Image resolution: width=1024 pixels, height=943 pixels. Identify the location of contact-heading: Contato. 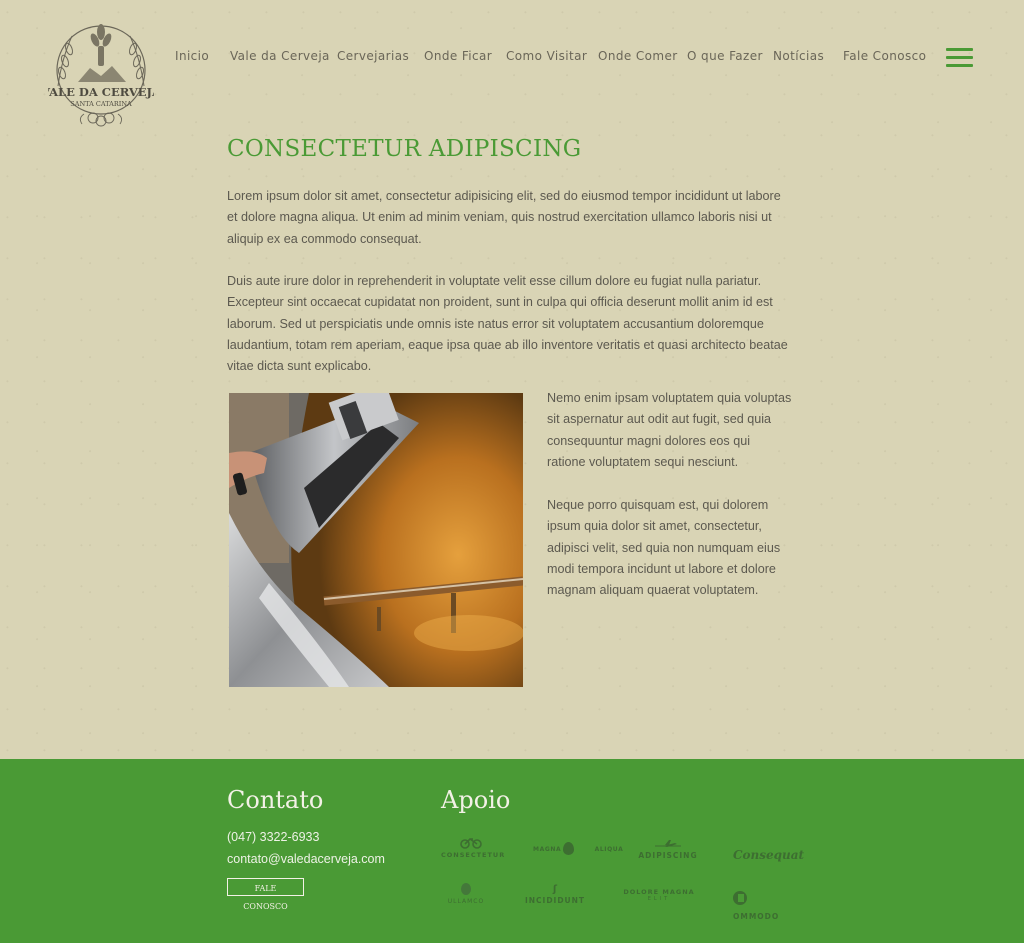
(275, 800).